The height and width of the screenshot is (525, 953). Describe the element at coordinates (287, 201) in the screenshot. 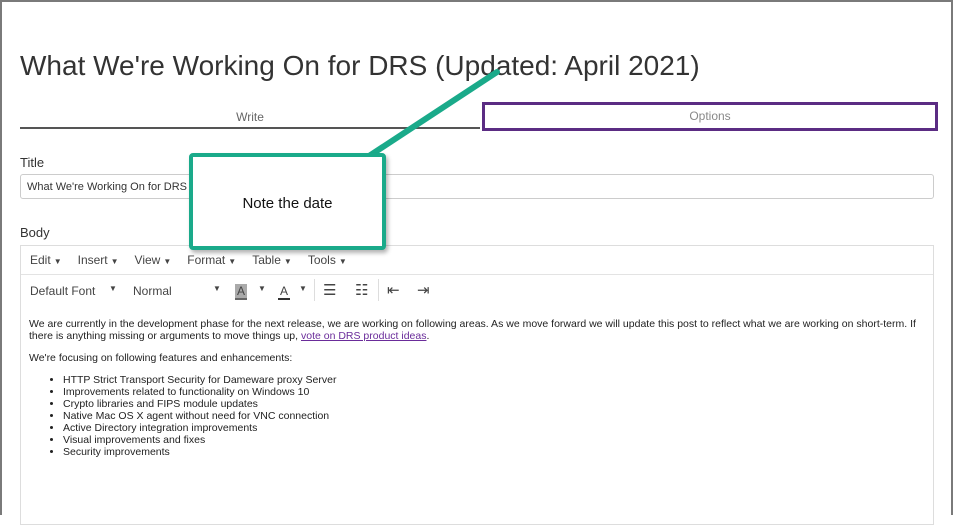

I see `annotation-callout: Note the date` at that location.